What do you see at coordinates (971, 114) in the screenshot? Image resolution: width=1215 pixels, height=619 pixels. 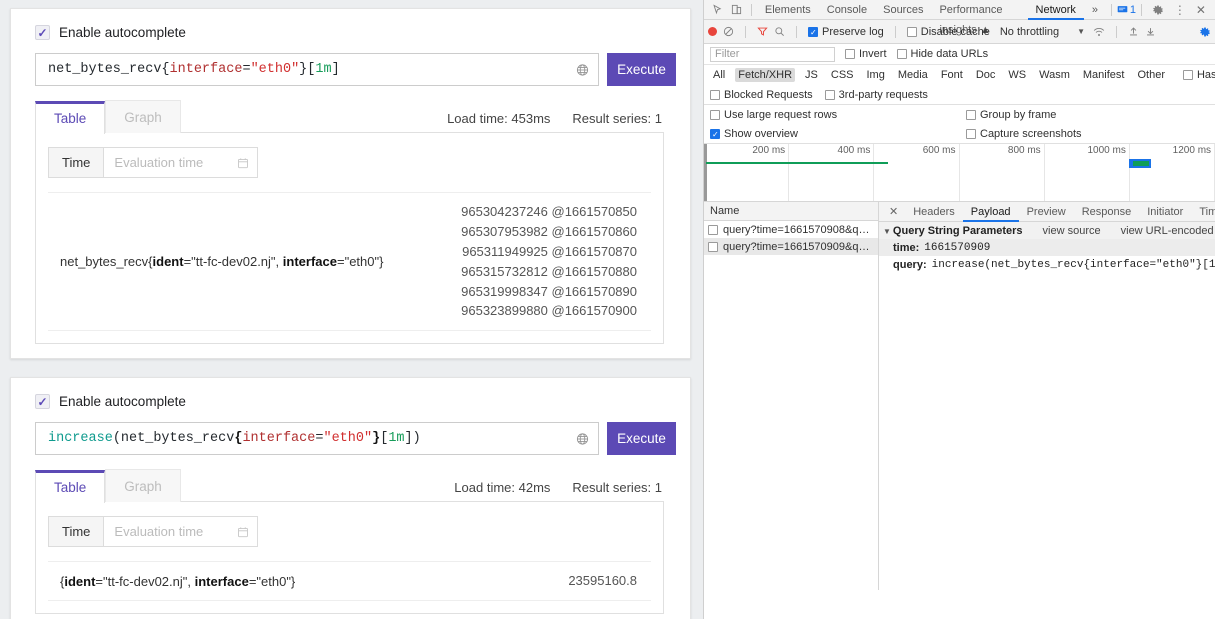 I see `group-by-frame-checkbox` at bounding box center [971, 114].